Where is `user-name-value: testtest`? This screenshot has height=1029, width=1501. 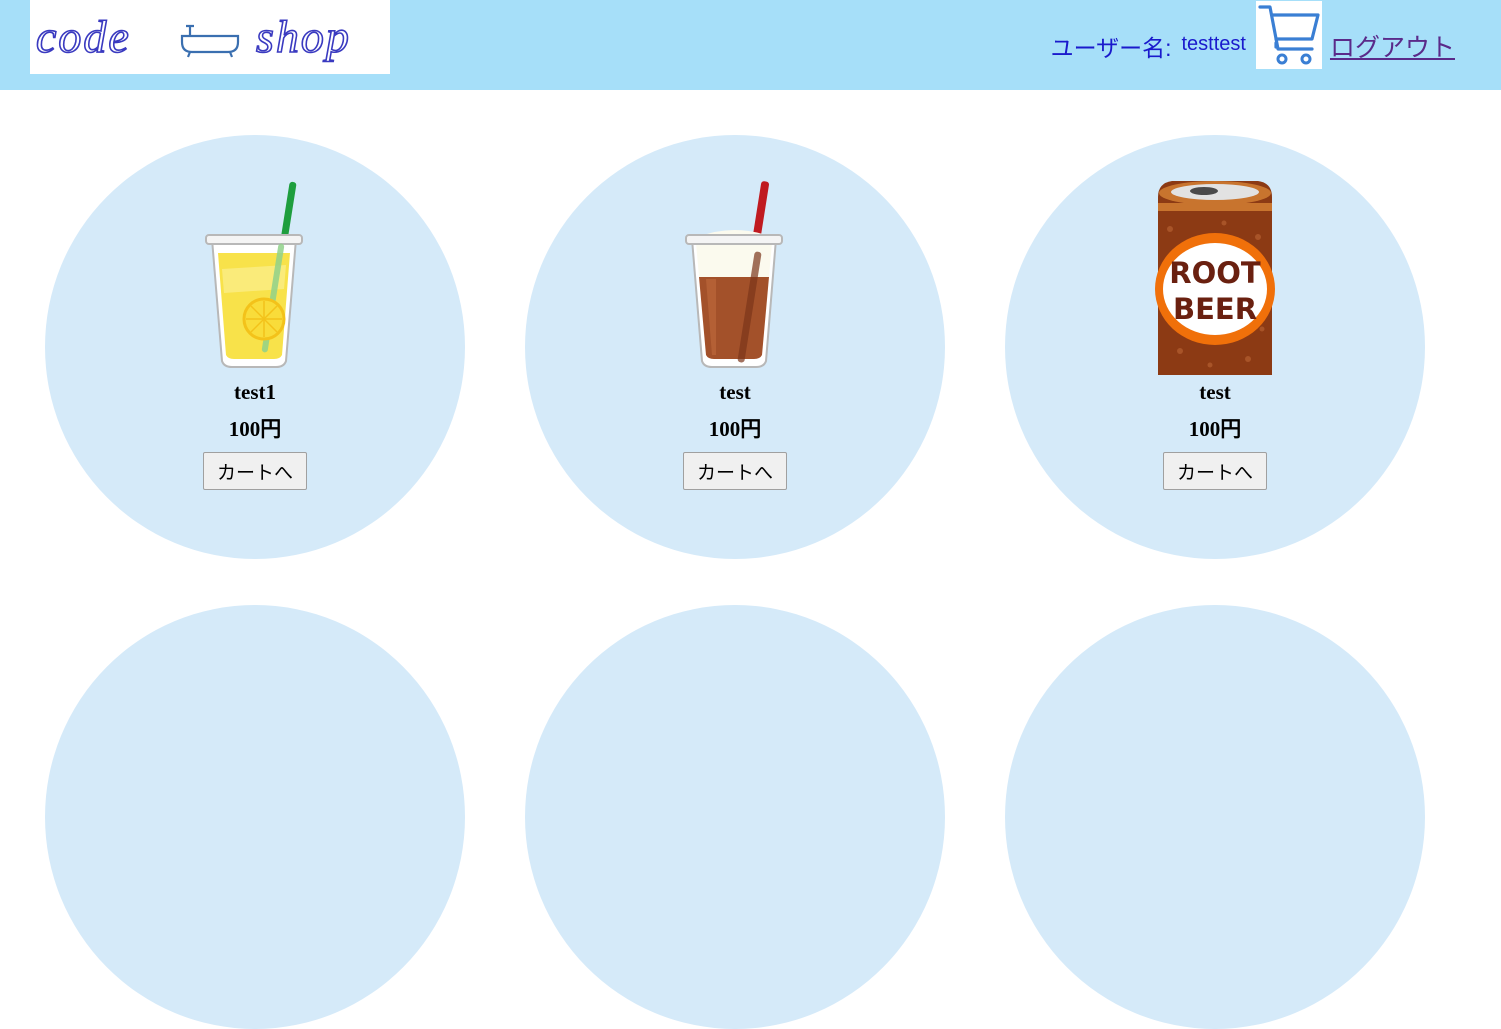 user-name-value: testtest is located at coordinates (1213, 43).